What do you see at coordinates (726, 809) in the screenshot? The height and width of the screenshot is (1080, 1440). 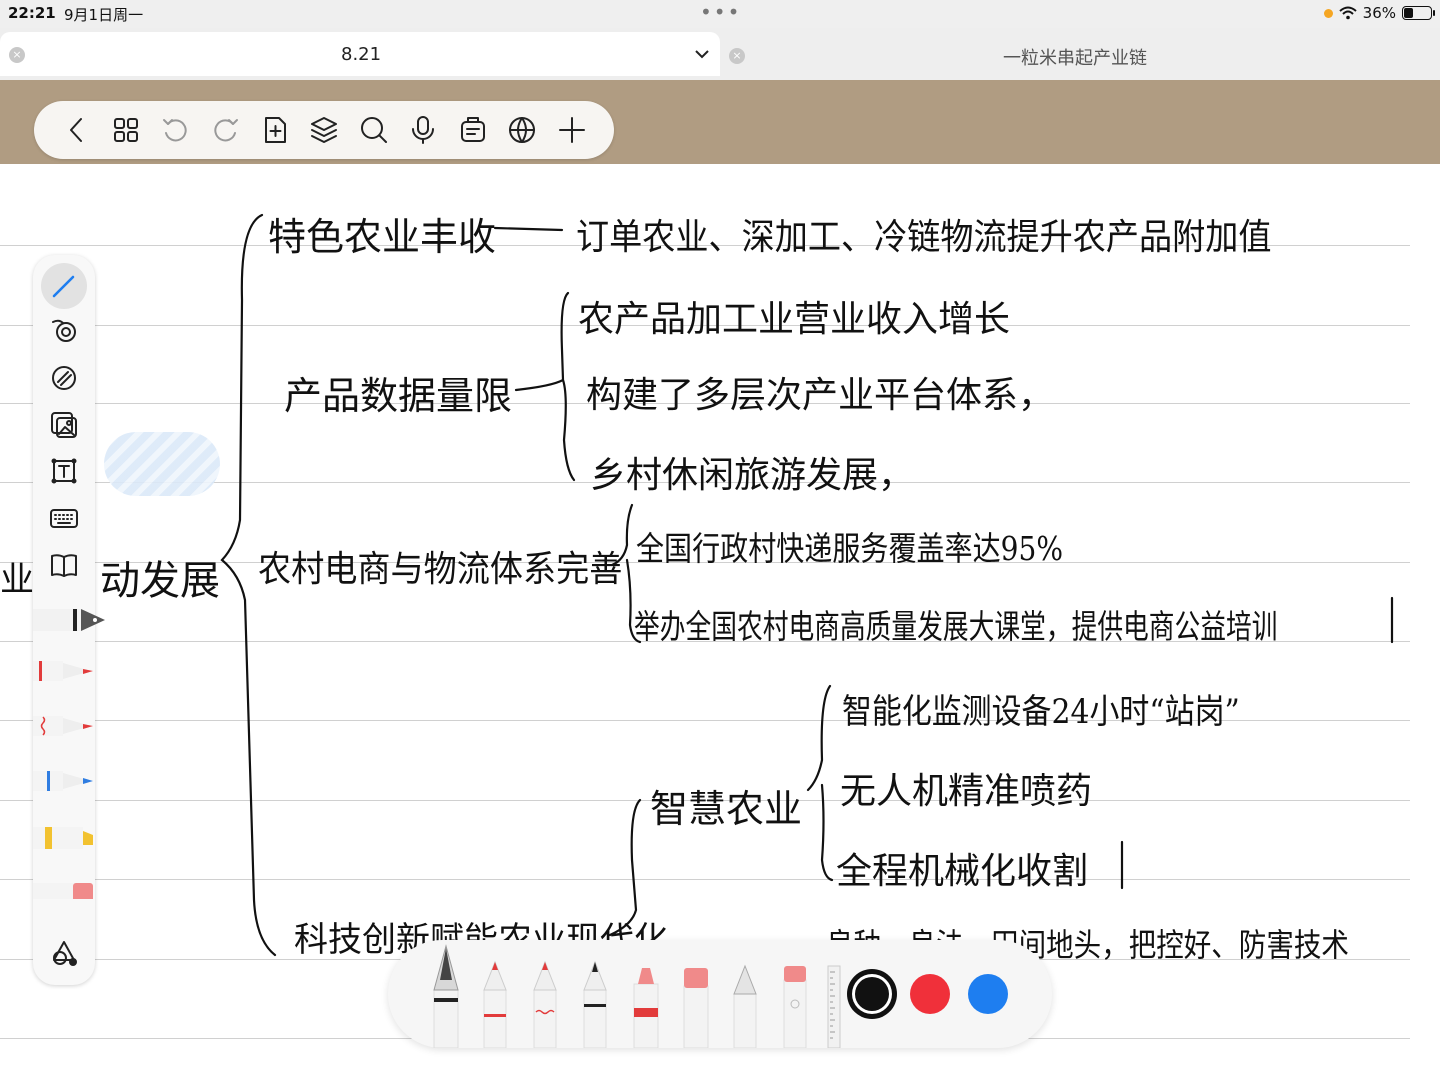 I see `sub-branch-smart-agriculture: 智慧农业` at bounding box center [726, 809].